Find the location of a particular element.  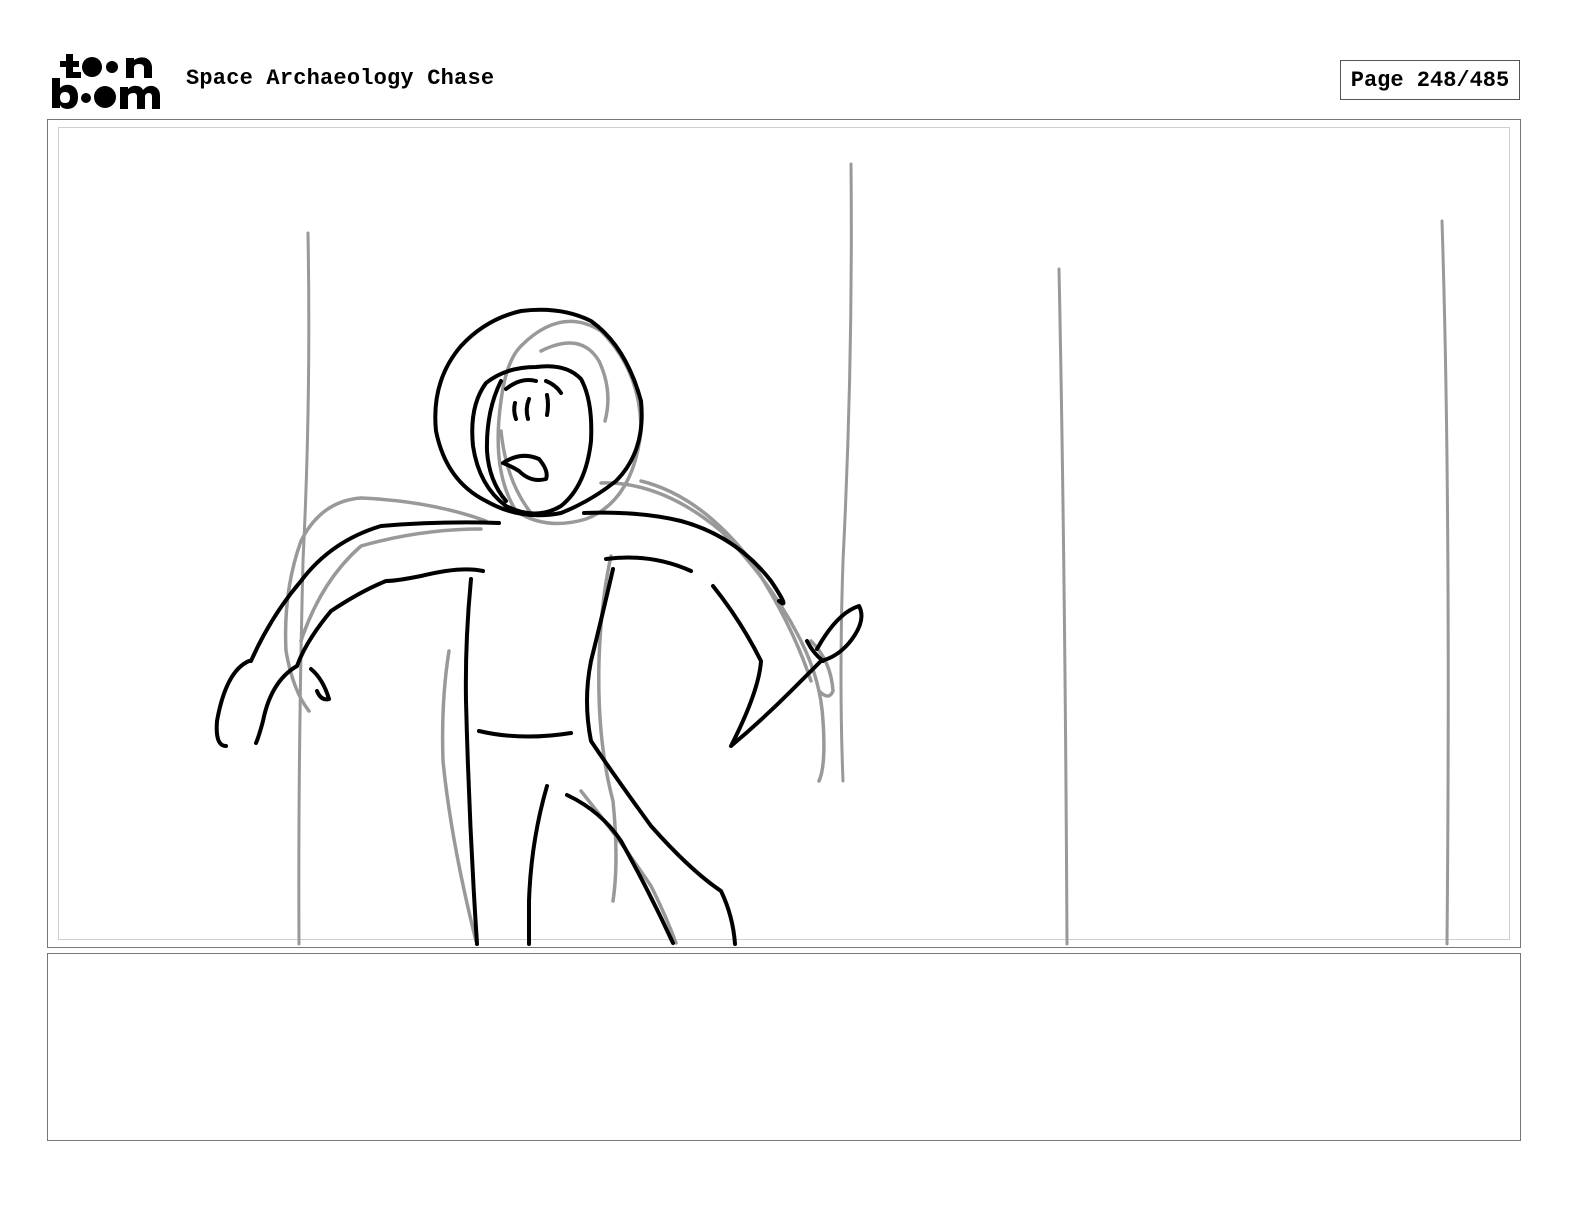

page-number: Page 248/485 is located at coordinates (1430, 80).